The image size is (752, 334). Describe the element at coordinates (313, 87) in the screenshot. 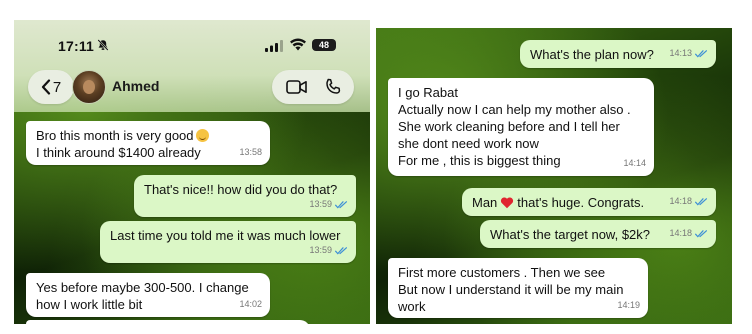

I see `call-actions` at that location.